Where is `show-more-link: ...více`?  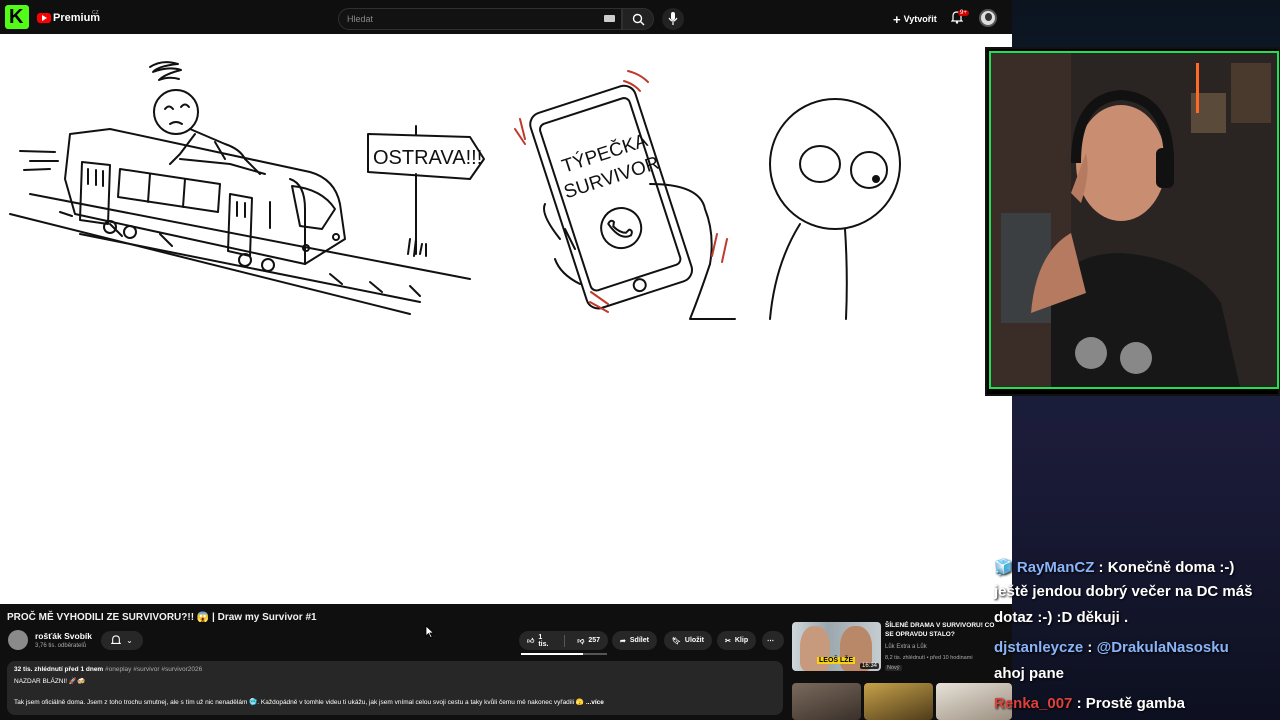 show-more-link: ...více is located at coordinates (595, 702).